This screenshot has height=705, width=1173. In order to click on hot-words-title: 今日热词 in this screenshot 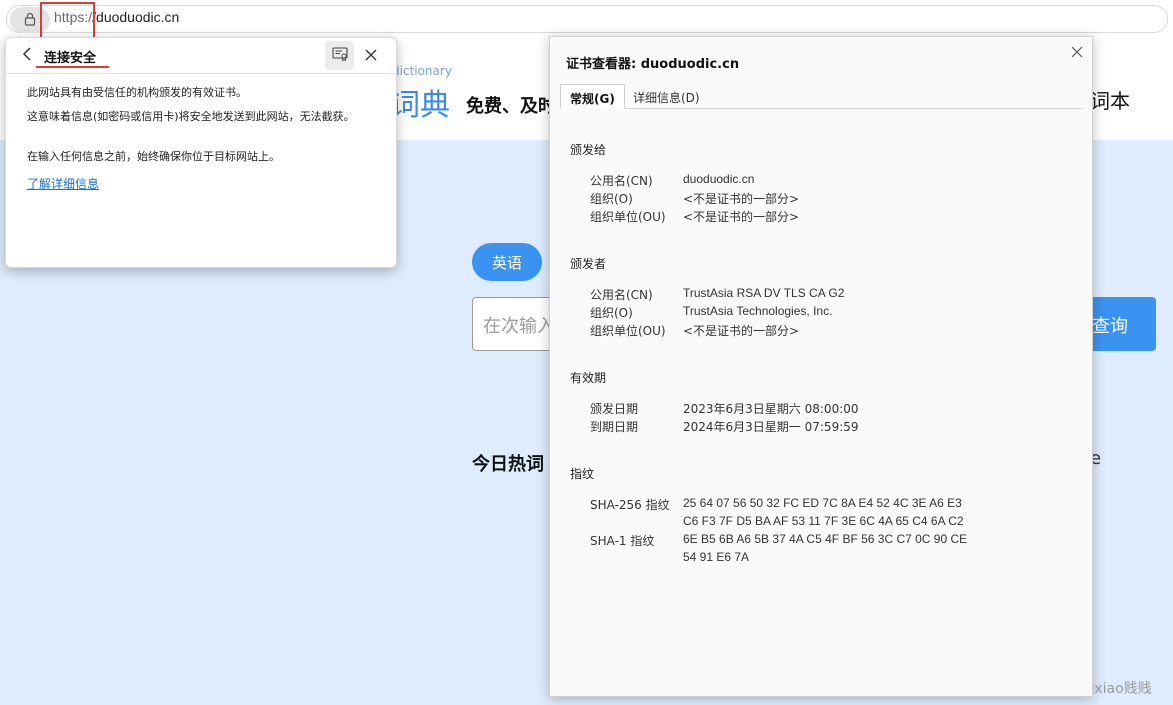, I will do `click(508, 464)`.